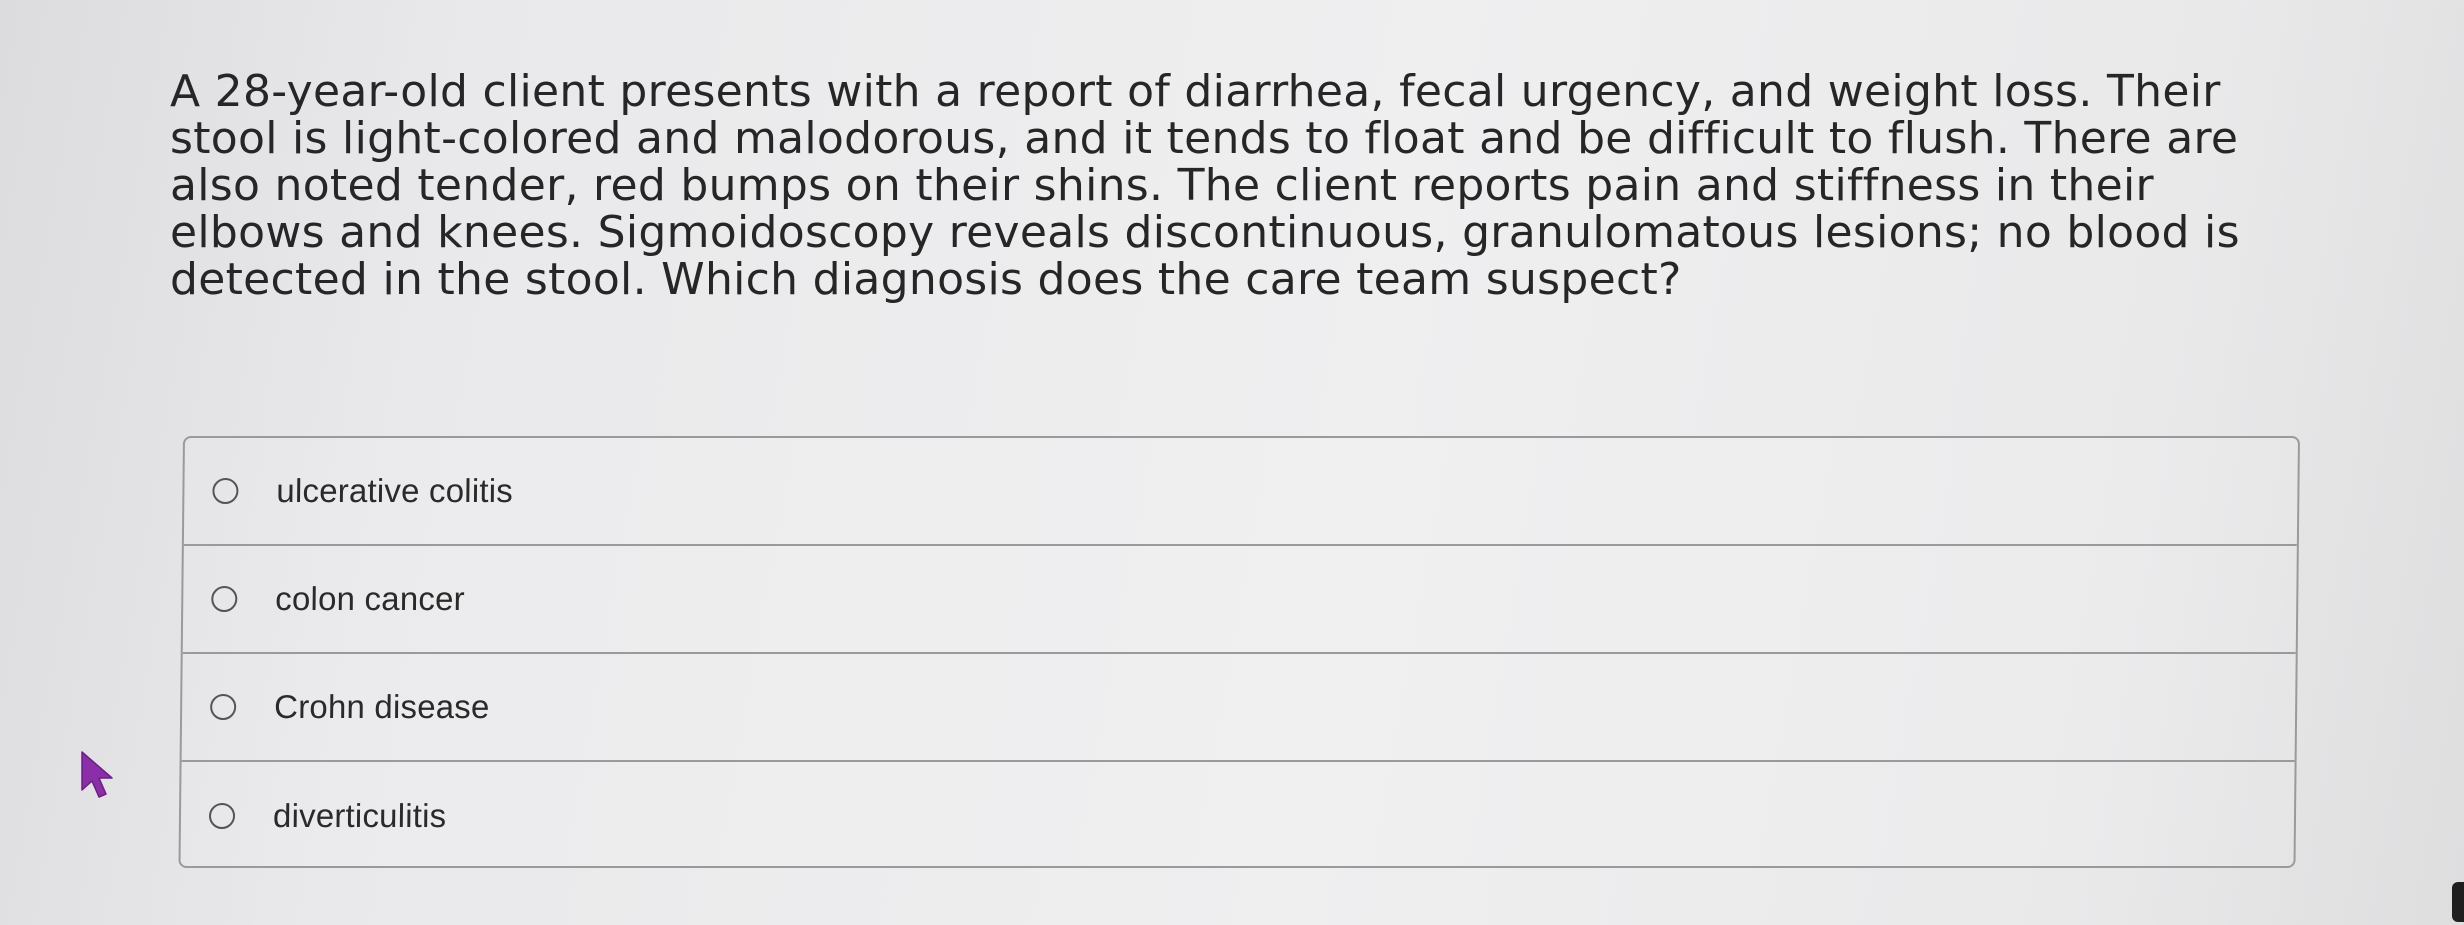  What do you see at coordinates (1239, 600) in the screenshot?
I see `answer-option-colon-cancer: colon cancer` at bounding box center [1239, 600].